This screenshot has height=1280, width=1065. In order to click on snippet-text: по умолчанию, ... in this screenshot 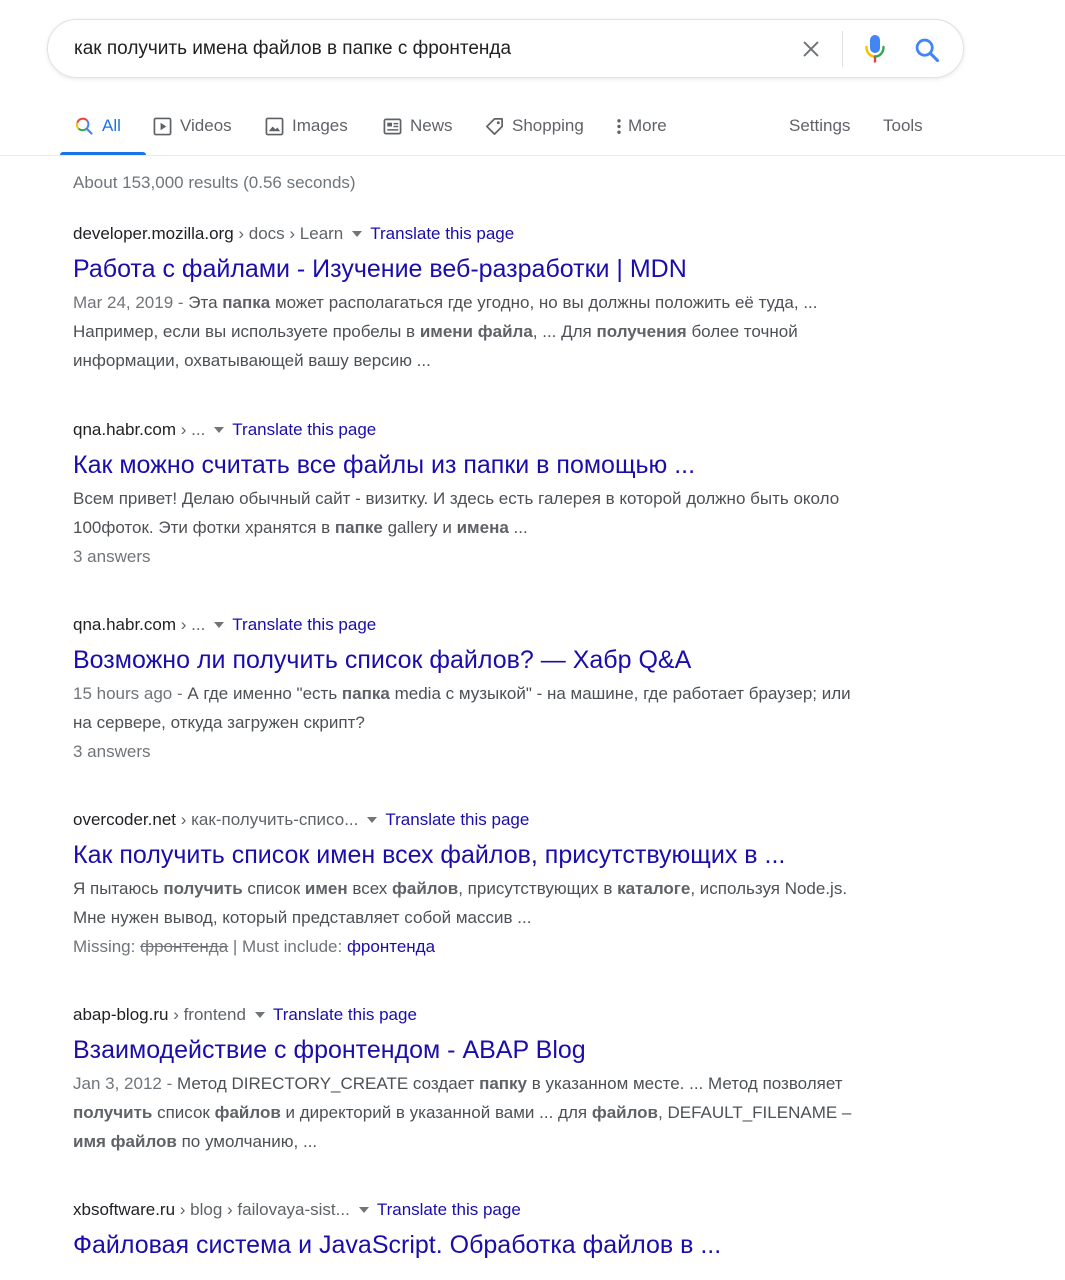, I will do `click(247, 1141)`.